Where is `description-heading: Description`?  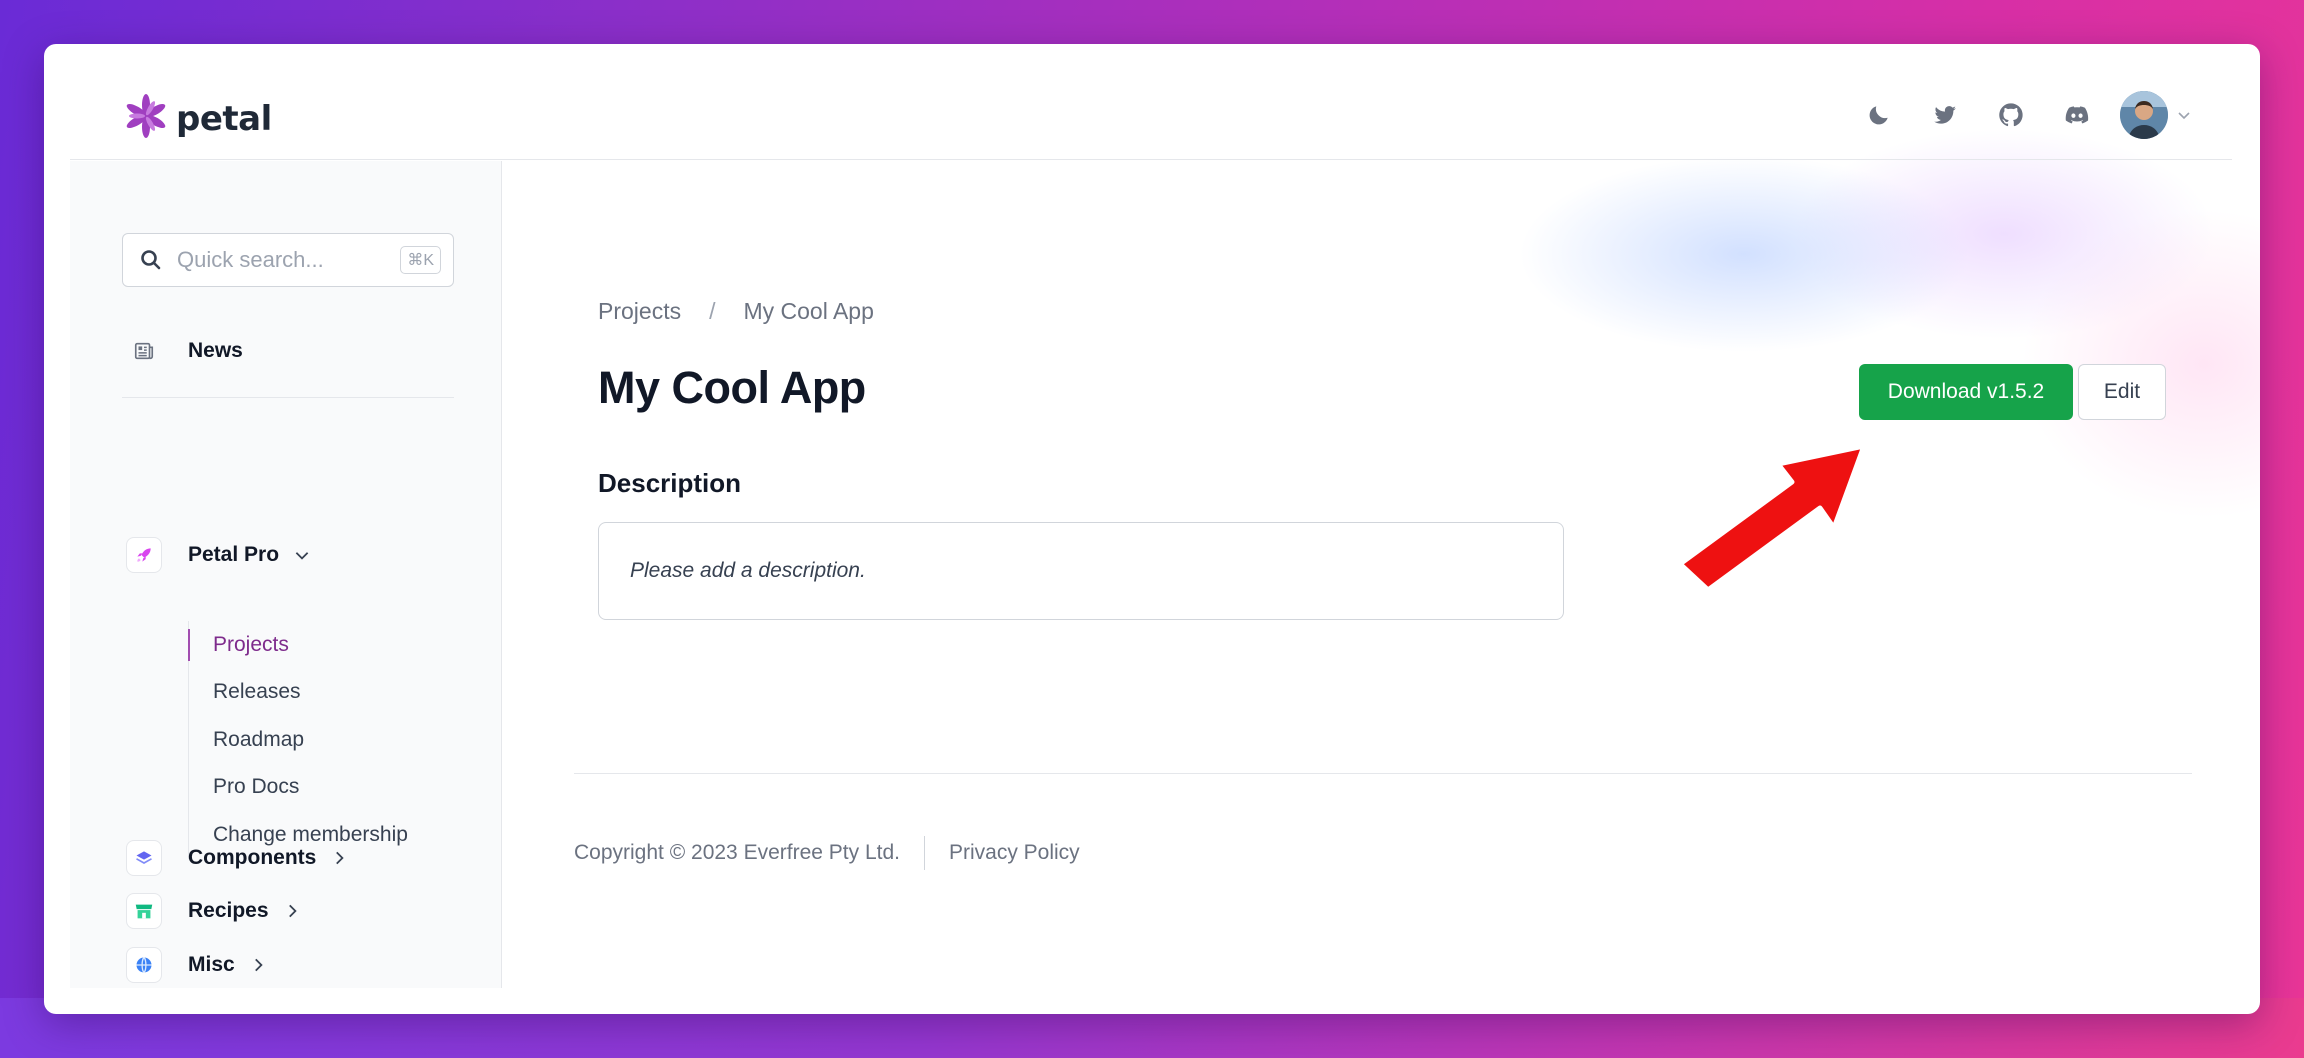 description-heading: Description is located at coordinates (670, 483).